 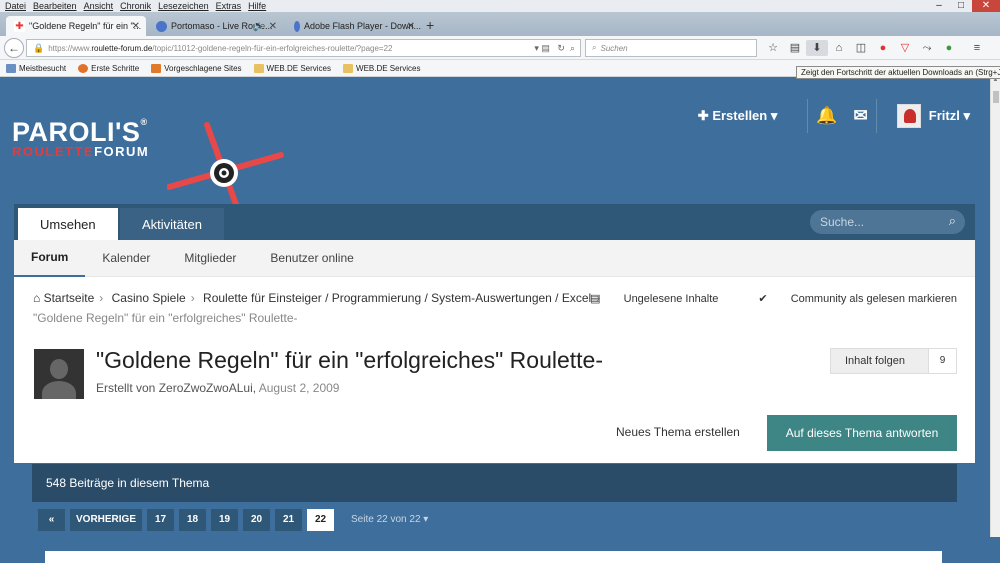 I want to click on tab-roulette-forum: ✚ "Goldene Regeln" für ein "... ✕, so click(x=76, y=26).